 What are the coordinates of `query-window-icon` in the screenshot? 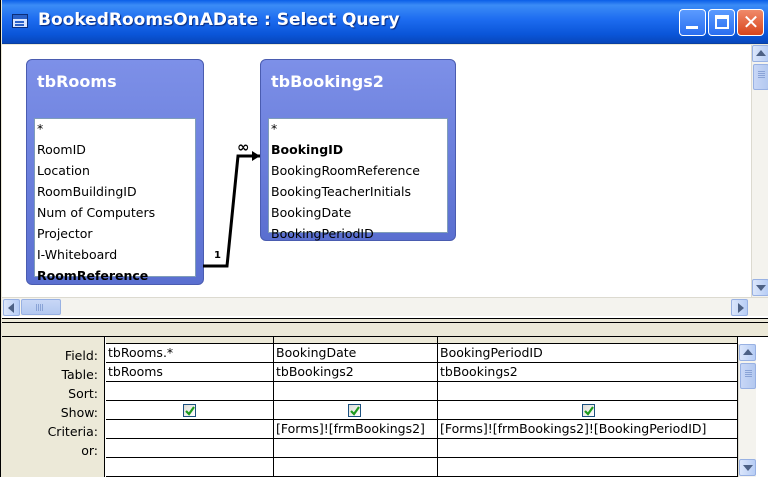 It's located at (20, 21).